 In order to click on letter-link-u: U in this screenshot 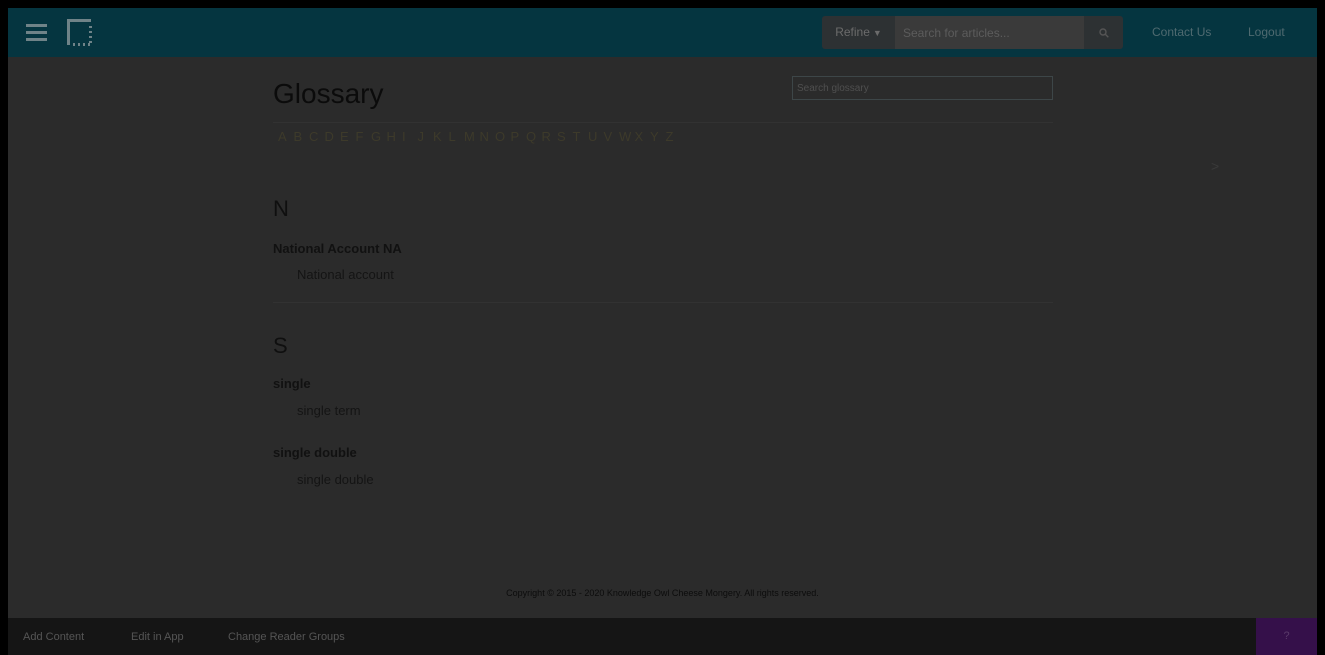, I will do `click(596, 136)`.